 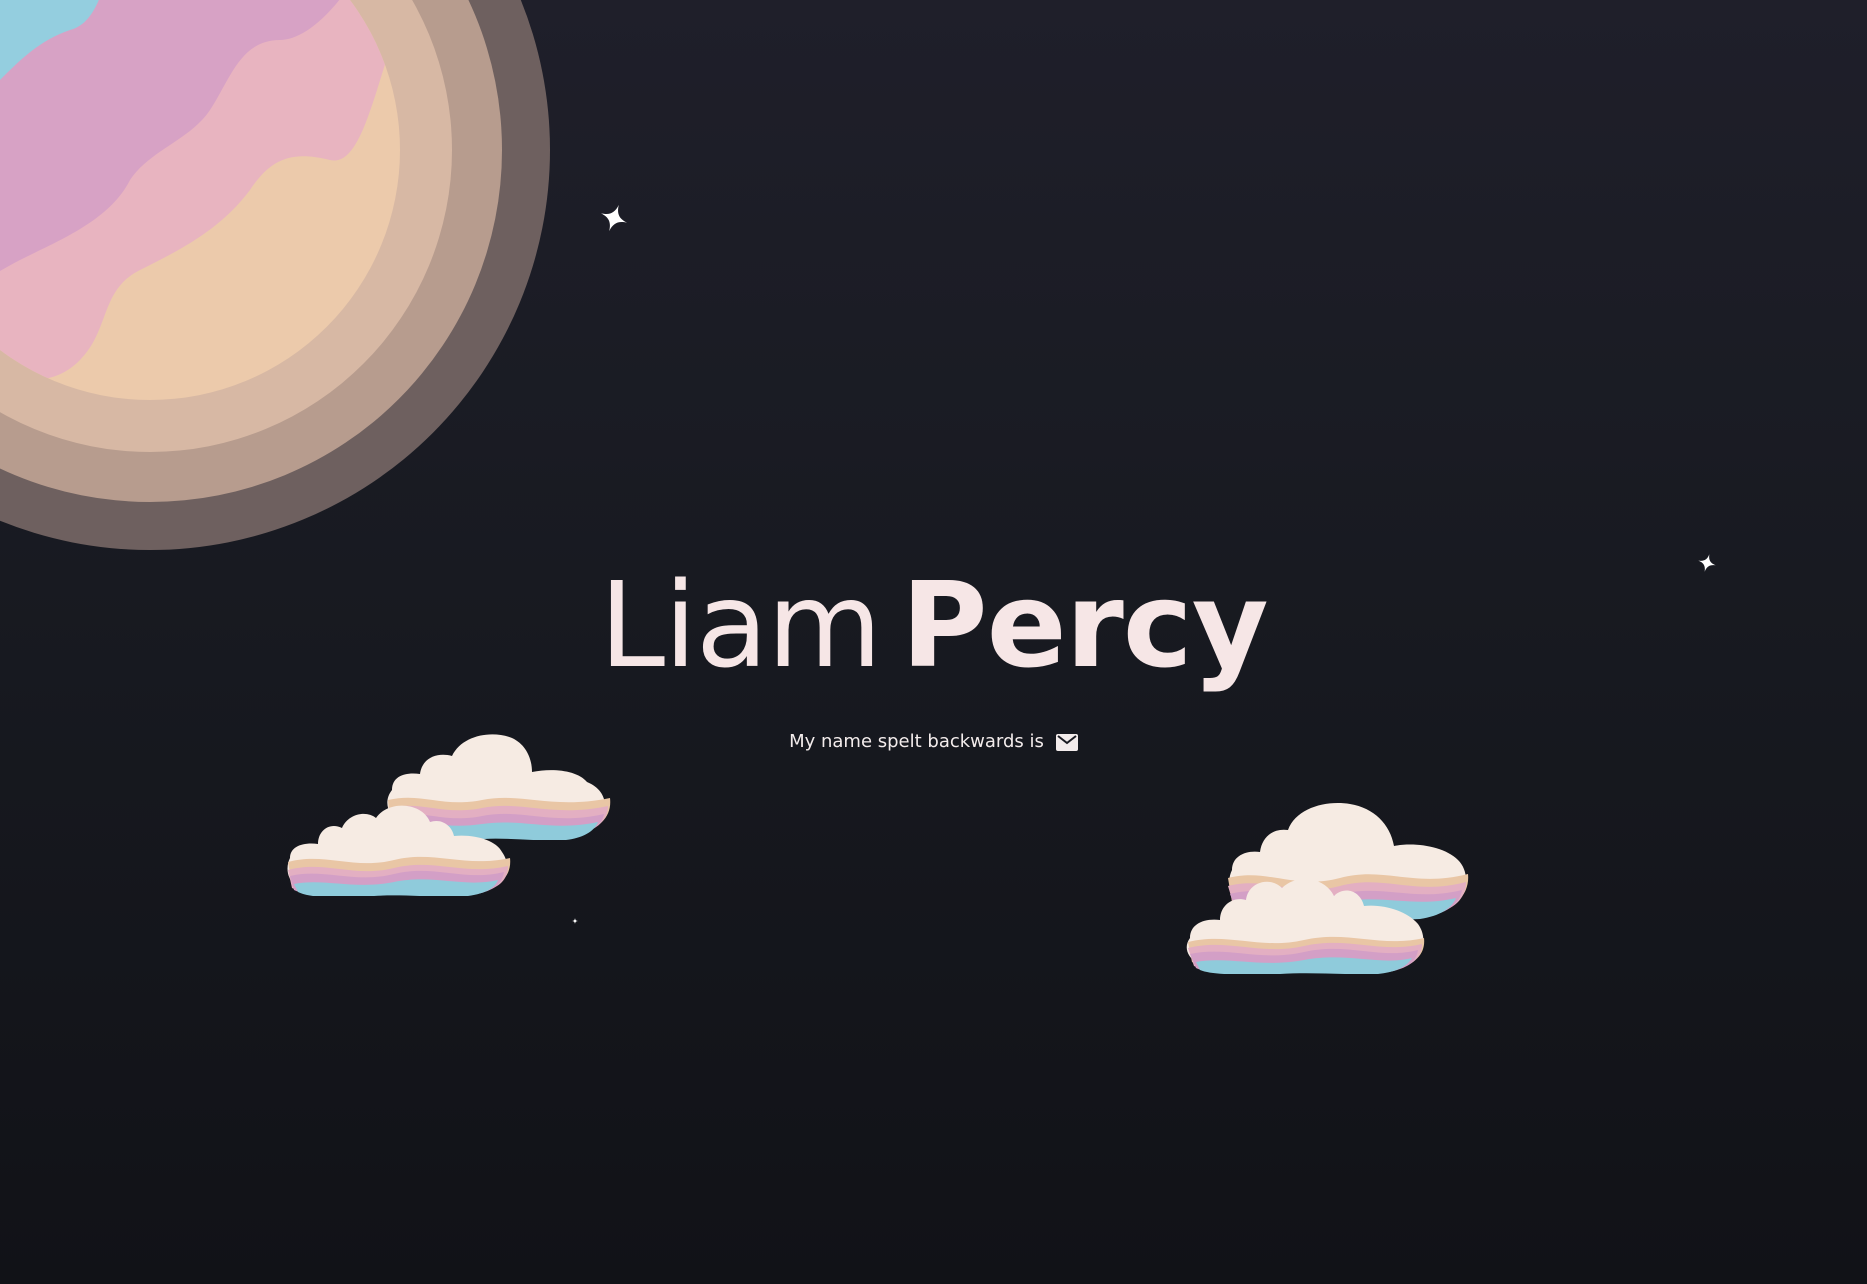 I want to click on planet-illustration, so click(x=275, y=275).